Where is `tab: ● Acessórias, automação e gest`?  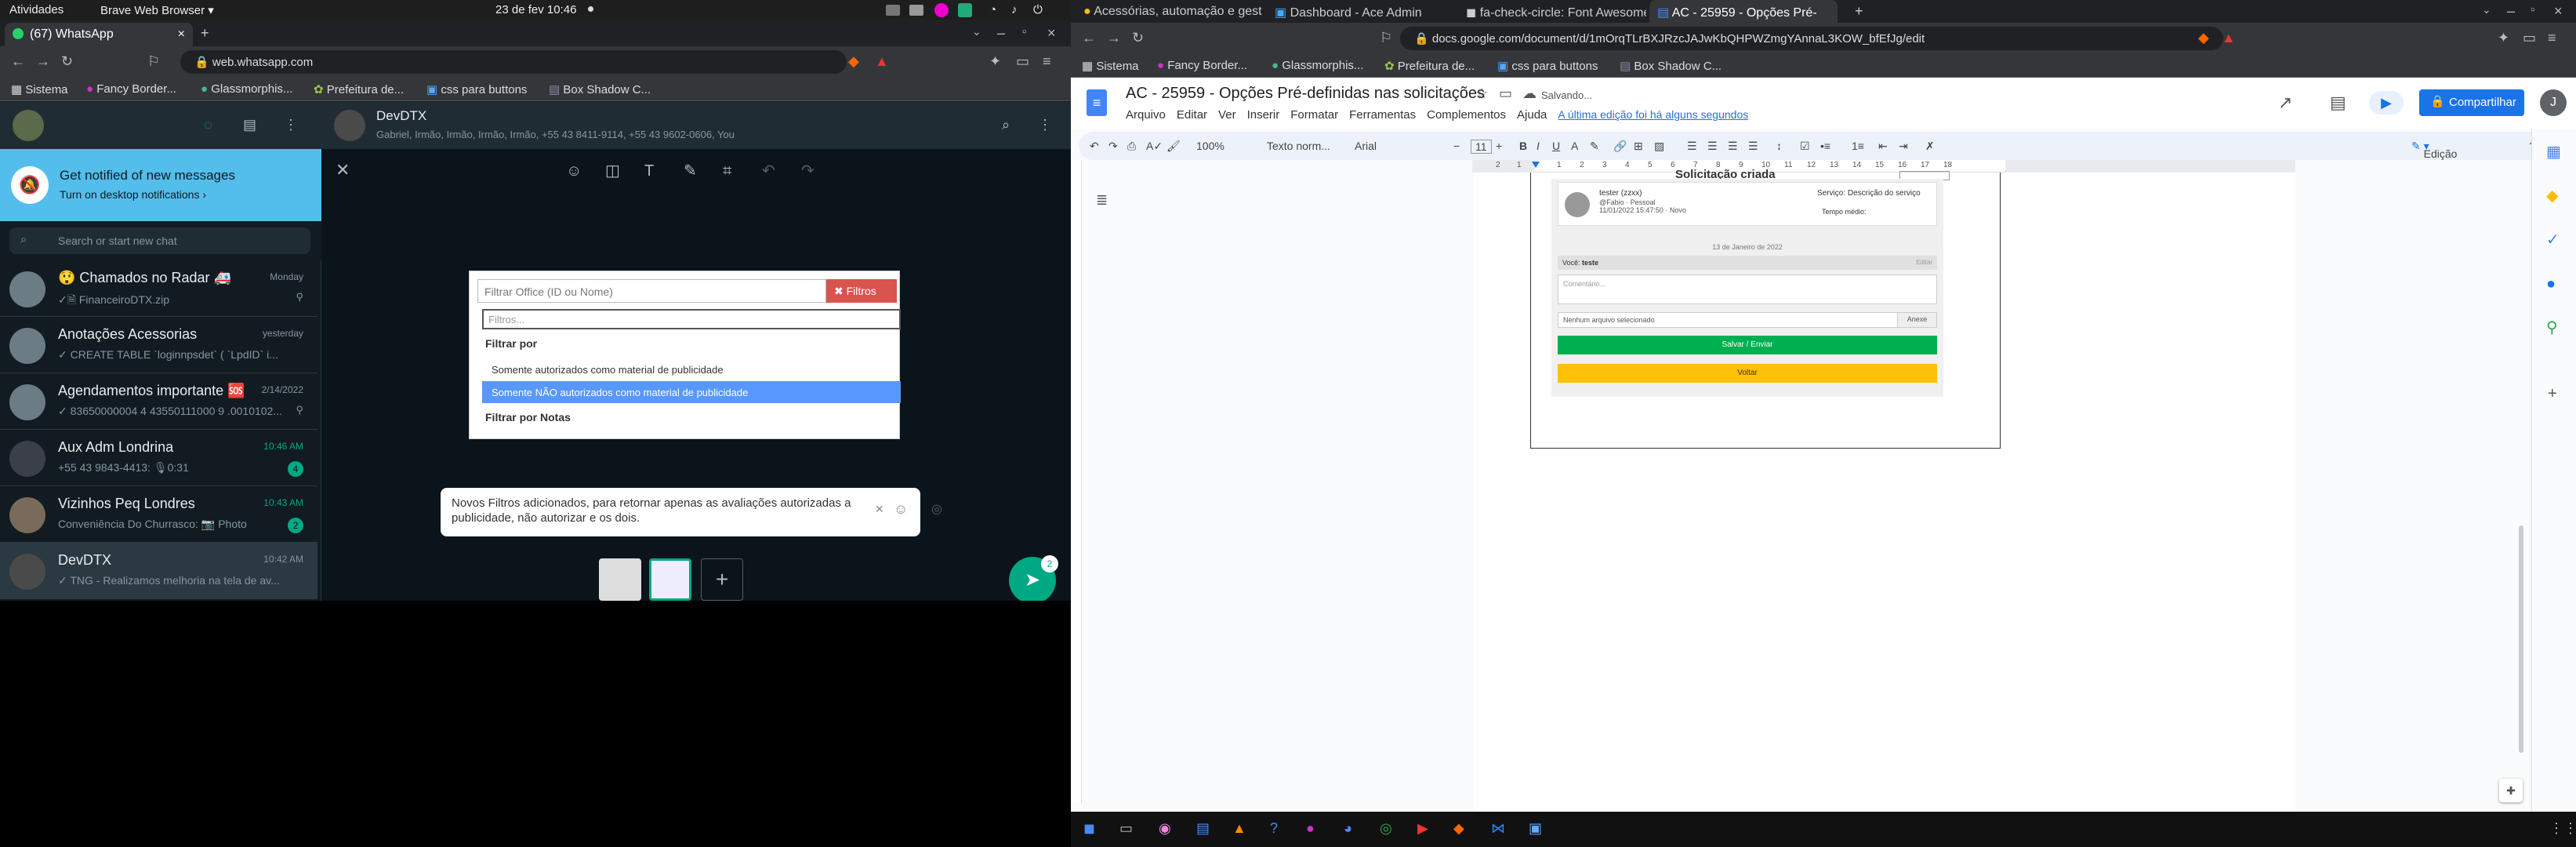
tab: ● Acessórias, automação e gest is located at coordinates (1170, 12).